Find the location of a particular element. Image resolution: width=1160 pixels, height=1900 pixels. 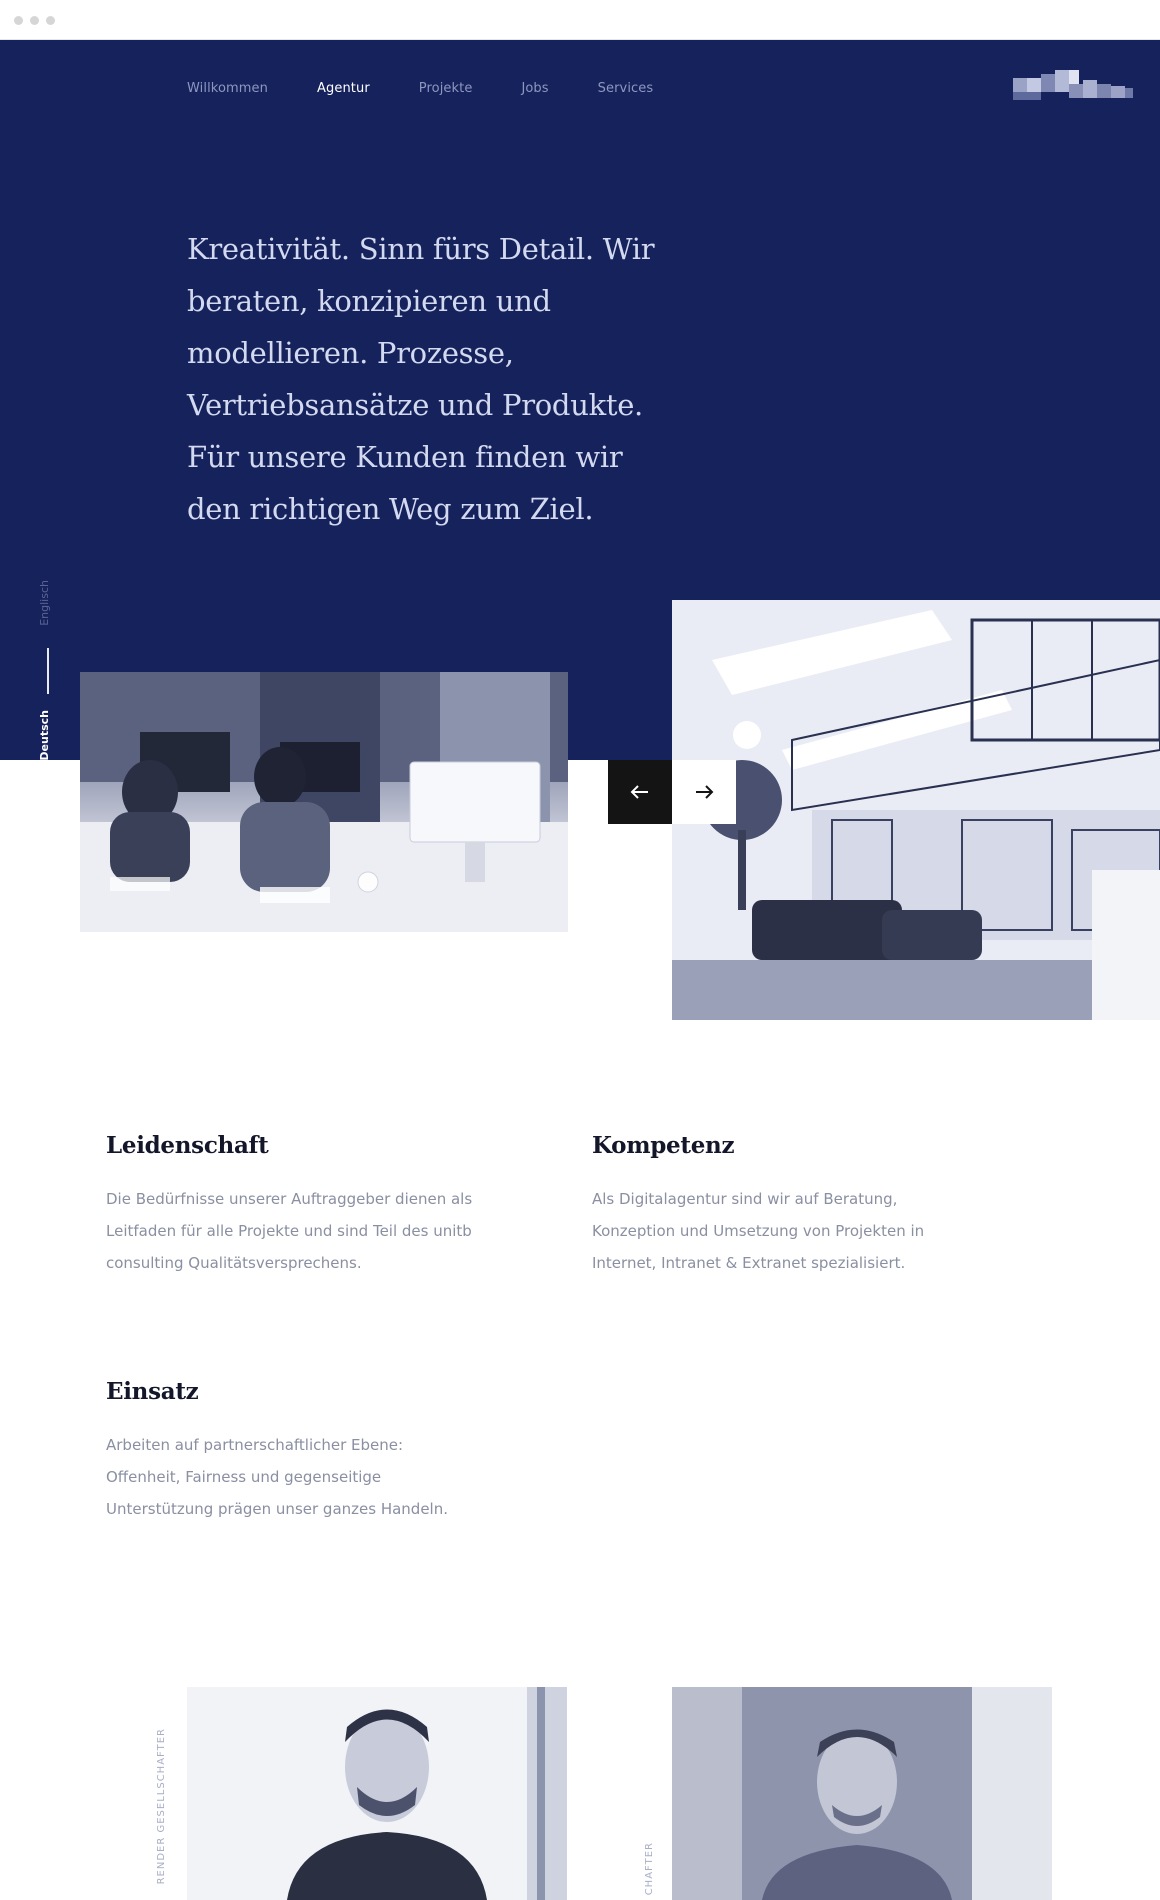

window-maximize-dot is located at coordinates (50, 20).